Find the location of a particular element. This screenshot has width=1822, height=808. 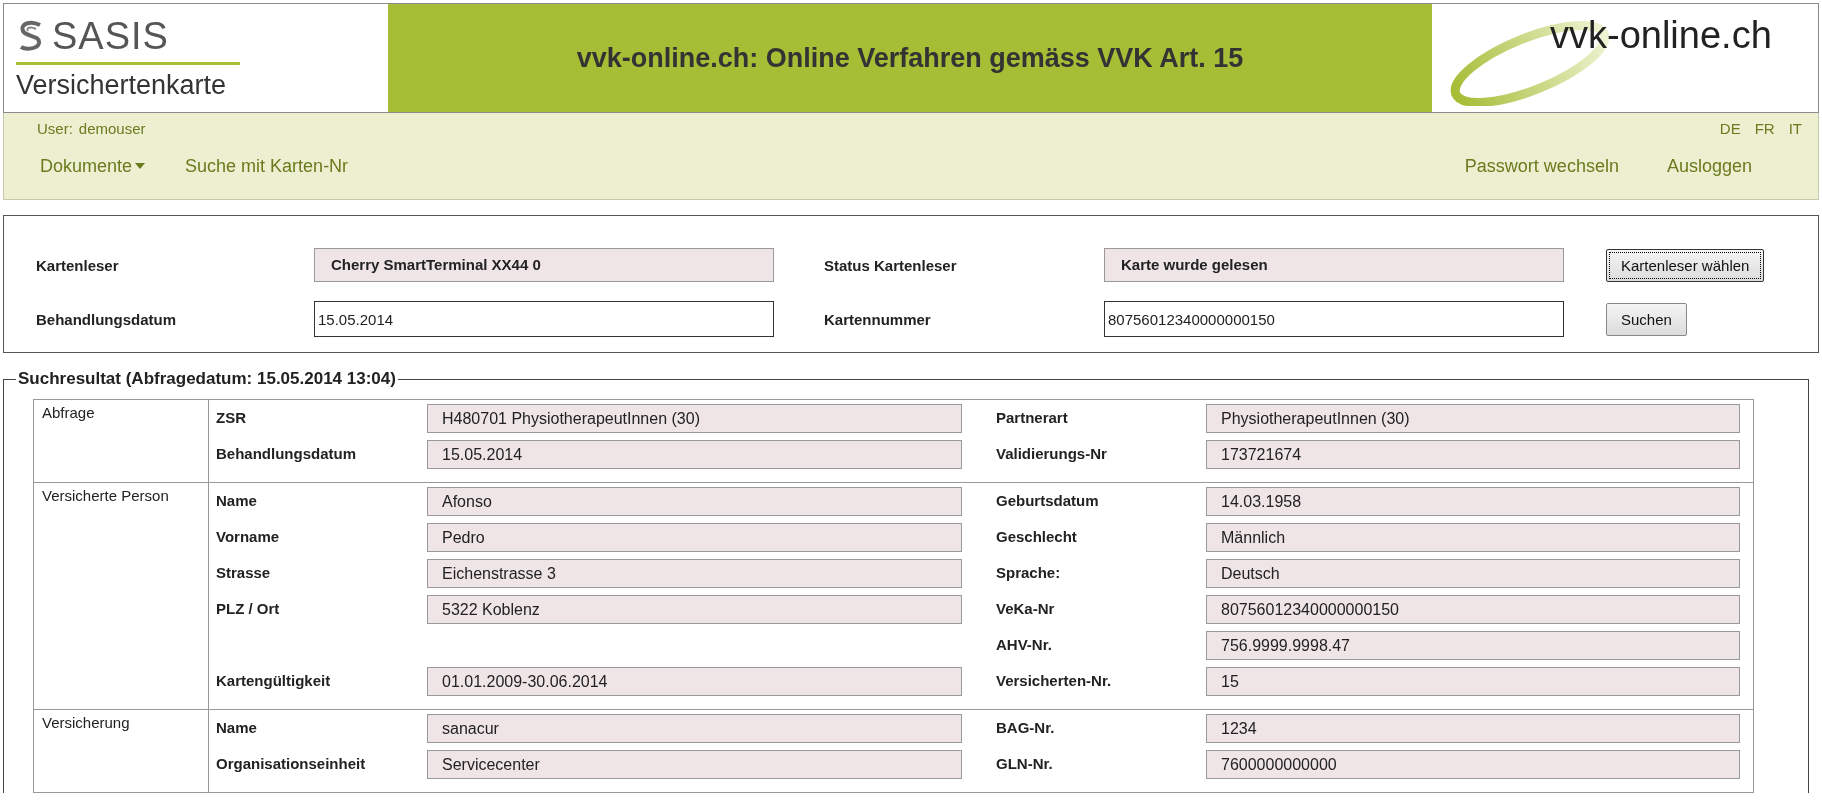

field-label: Kartengültigkeit is located at coordinates (274, 680).